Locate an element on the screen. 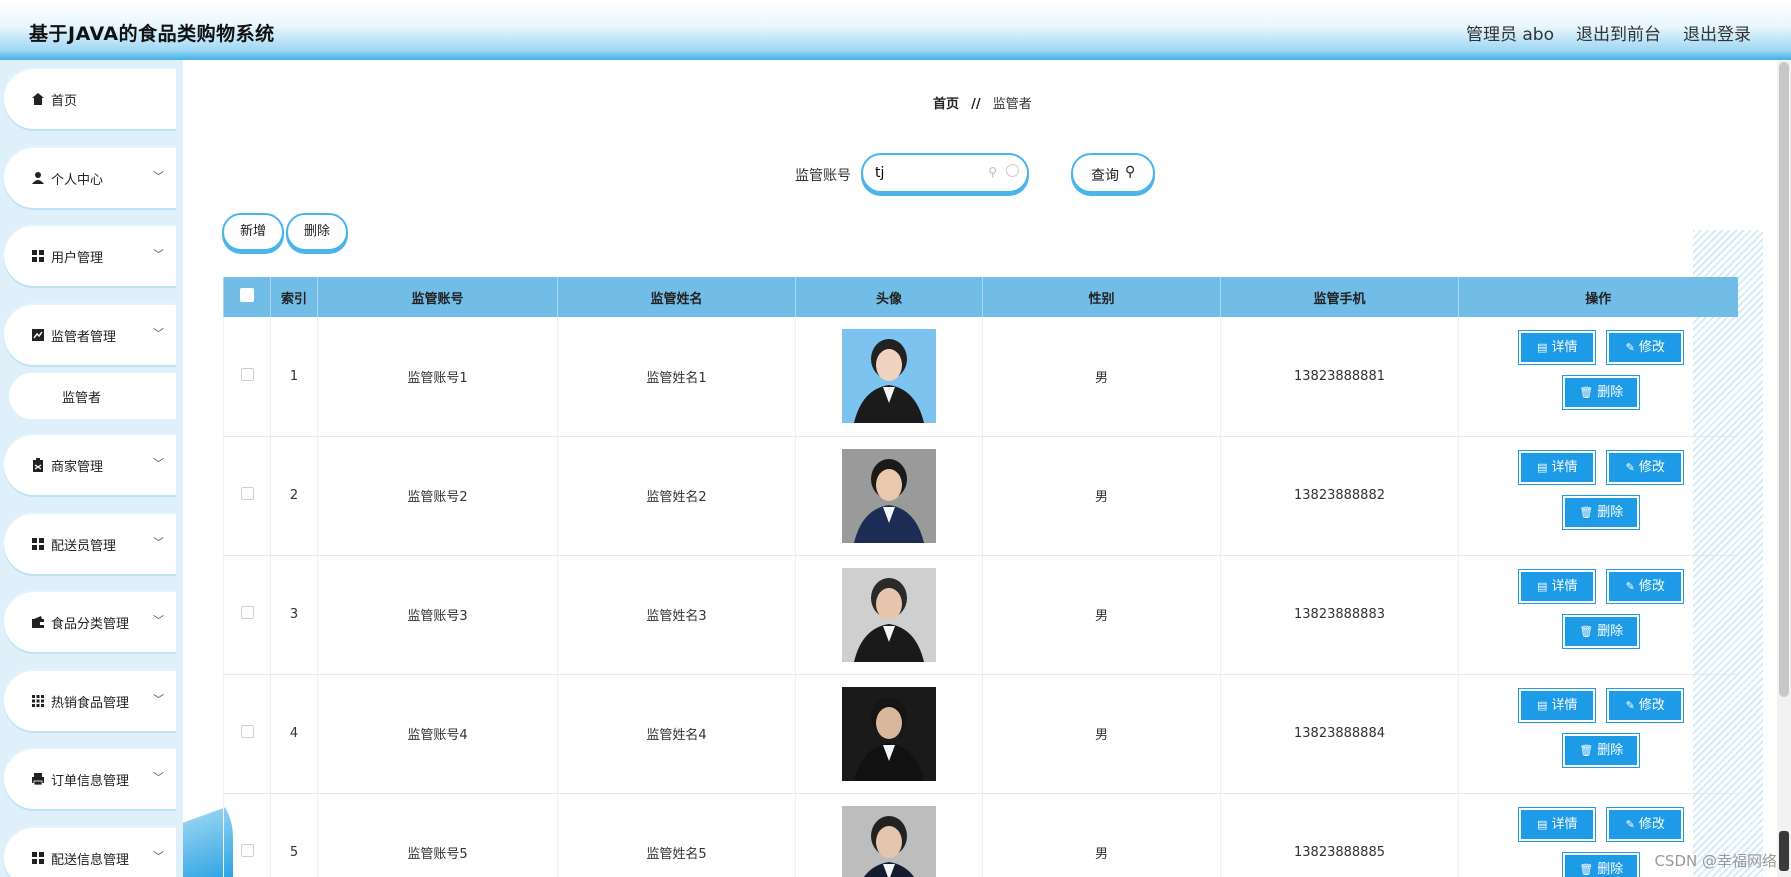 The width and height of the screenshot is (1791, 877). clipboard-icon is located at coordinates (38, 465).